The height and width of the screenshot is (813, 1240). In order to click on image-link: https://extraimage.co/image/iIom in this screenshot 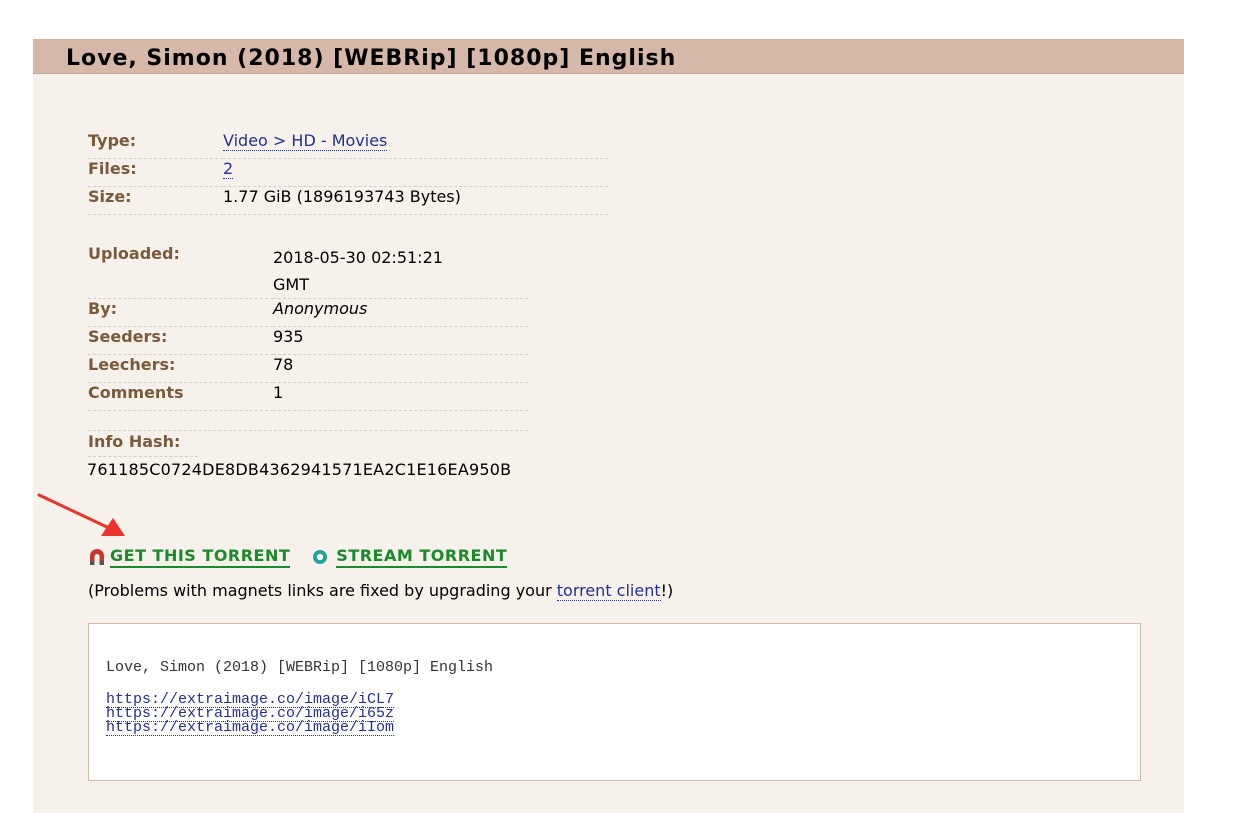, I will do `click(250, 728)`.